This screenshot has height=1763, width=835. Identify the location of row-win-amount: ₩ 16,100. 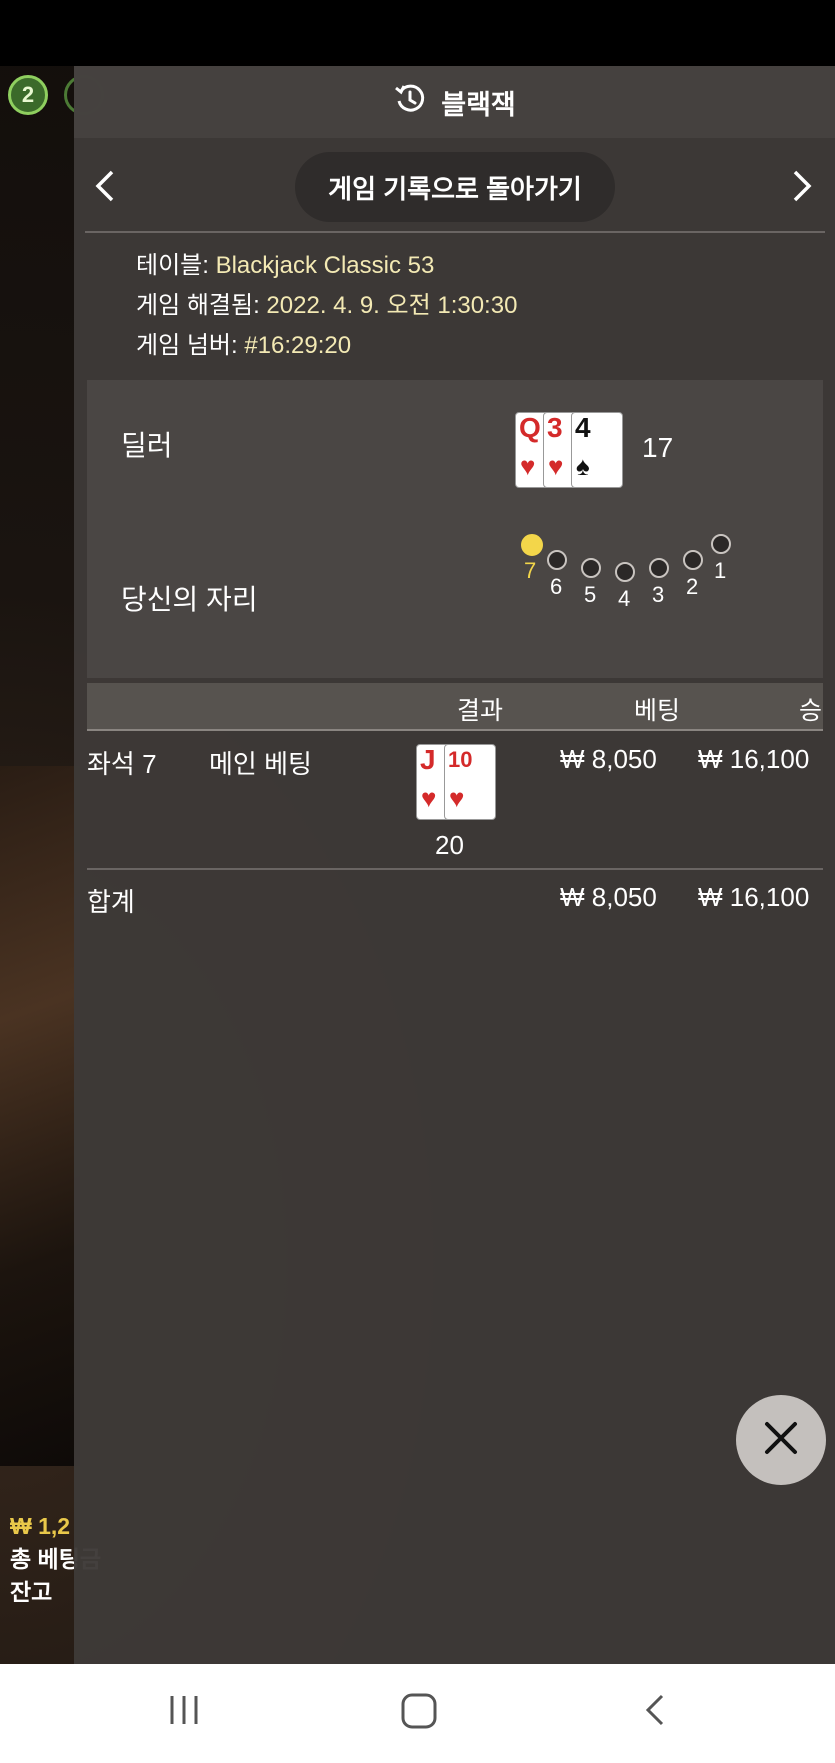
(754, 759).